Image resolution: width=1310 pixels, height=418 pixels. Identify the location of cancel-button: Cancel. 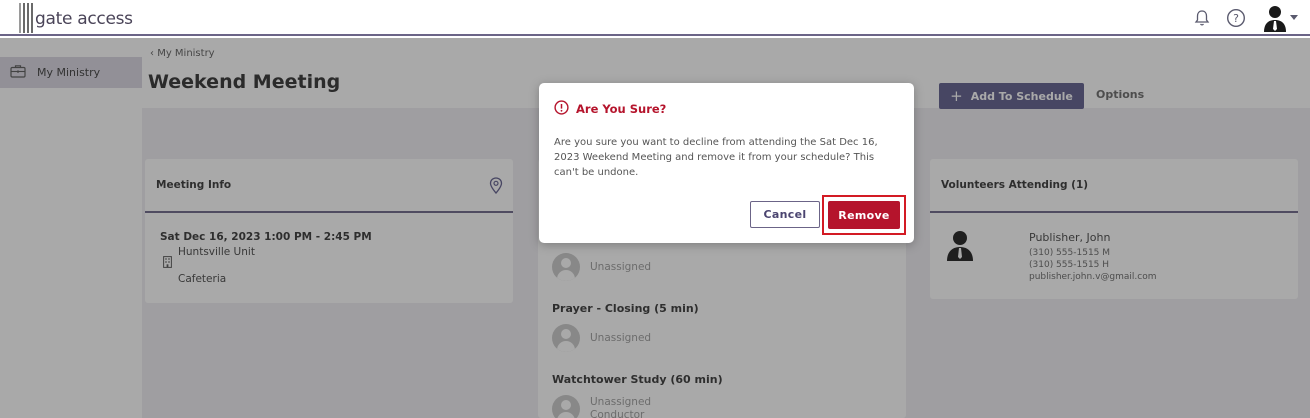
(785, 214).